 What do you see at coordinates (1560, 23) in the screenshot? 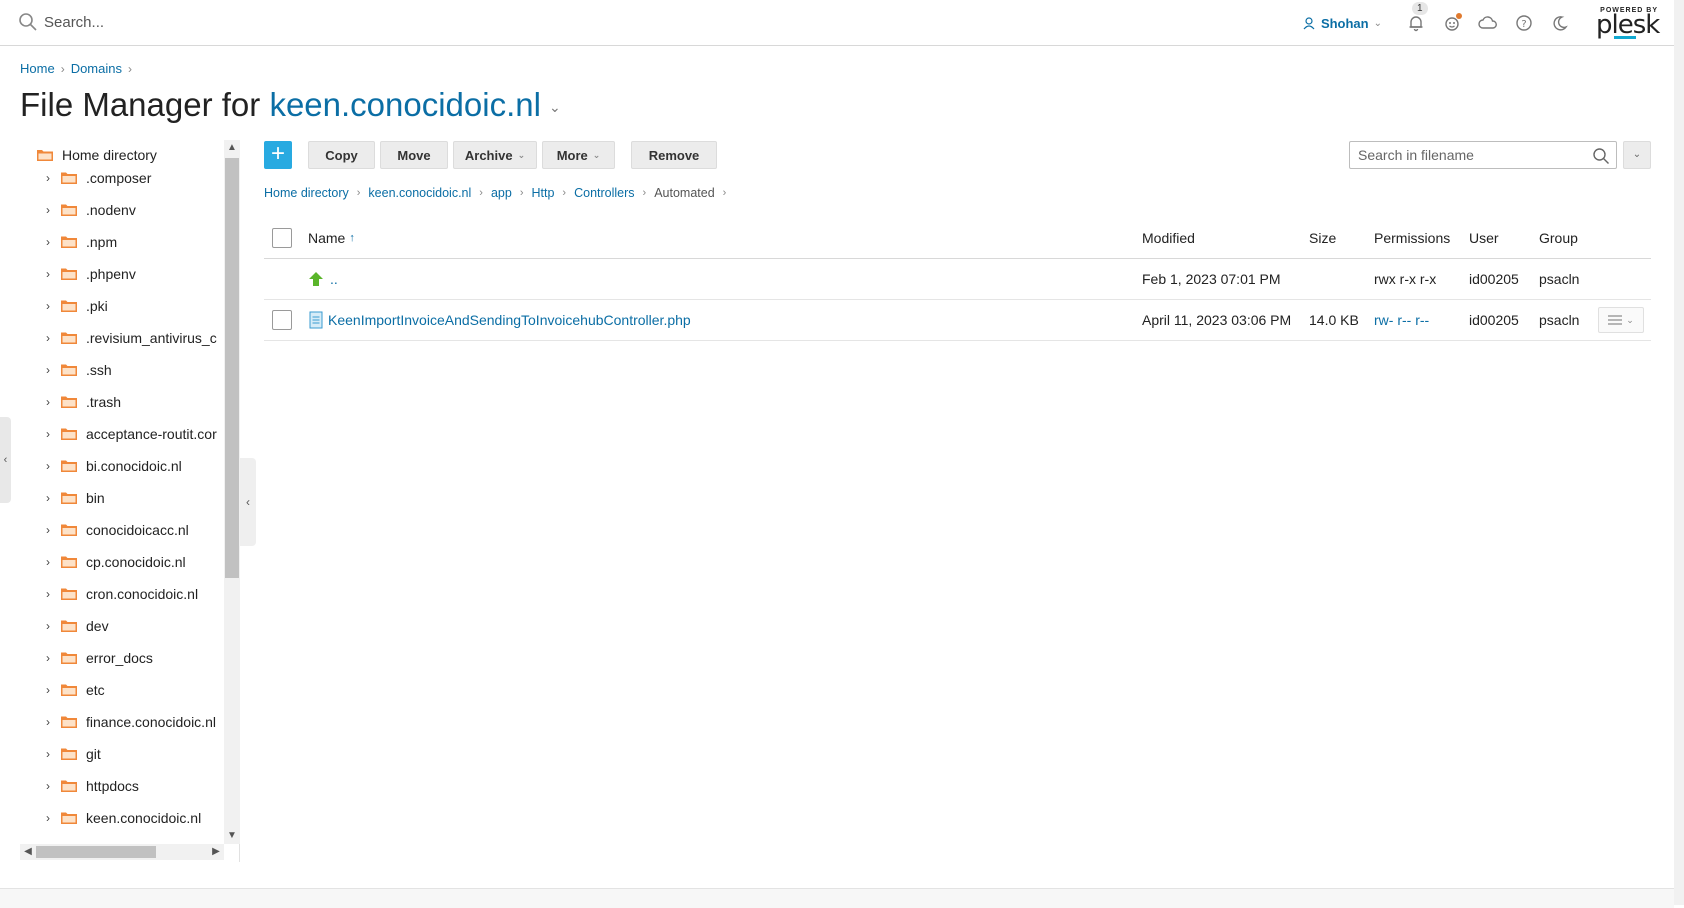
I see `dark-mode-toggle` at bounding box center [1560, 23].